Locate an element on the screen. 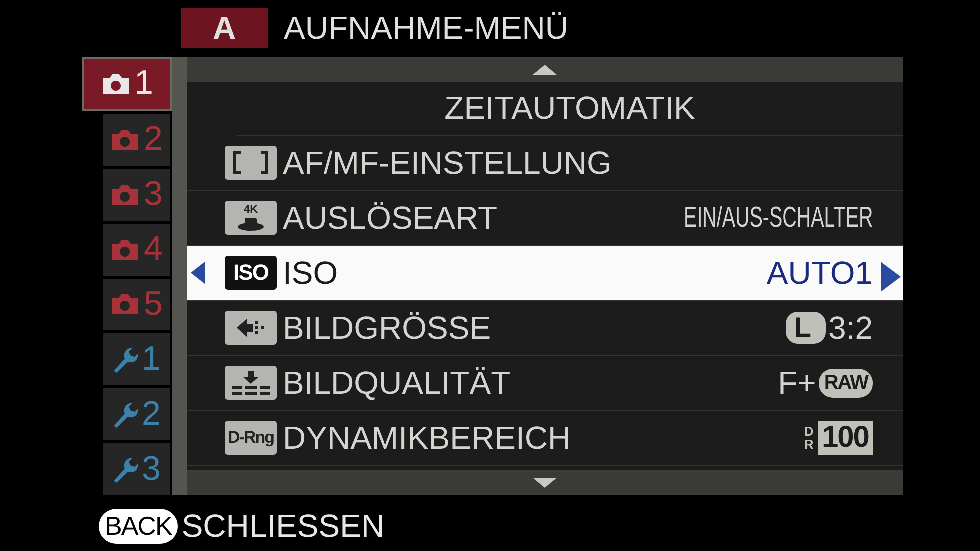 Image resolution: width=980 pixels, height=551 pixels. back-key: BACK is located at coordinates (138, 526).